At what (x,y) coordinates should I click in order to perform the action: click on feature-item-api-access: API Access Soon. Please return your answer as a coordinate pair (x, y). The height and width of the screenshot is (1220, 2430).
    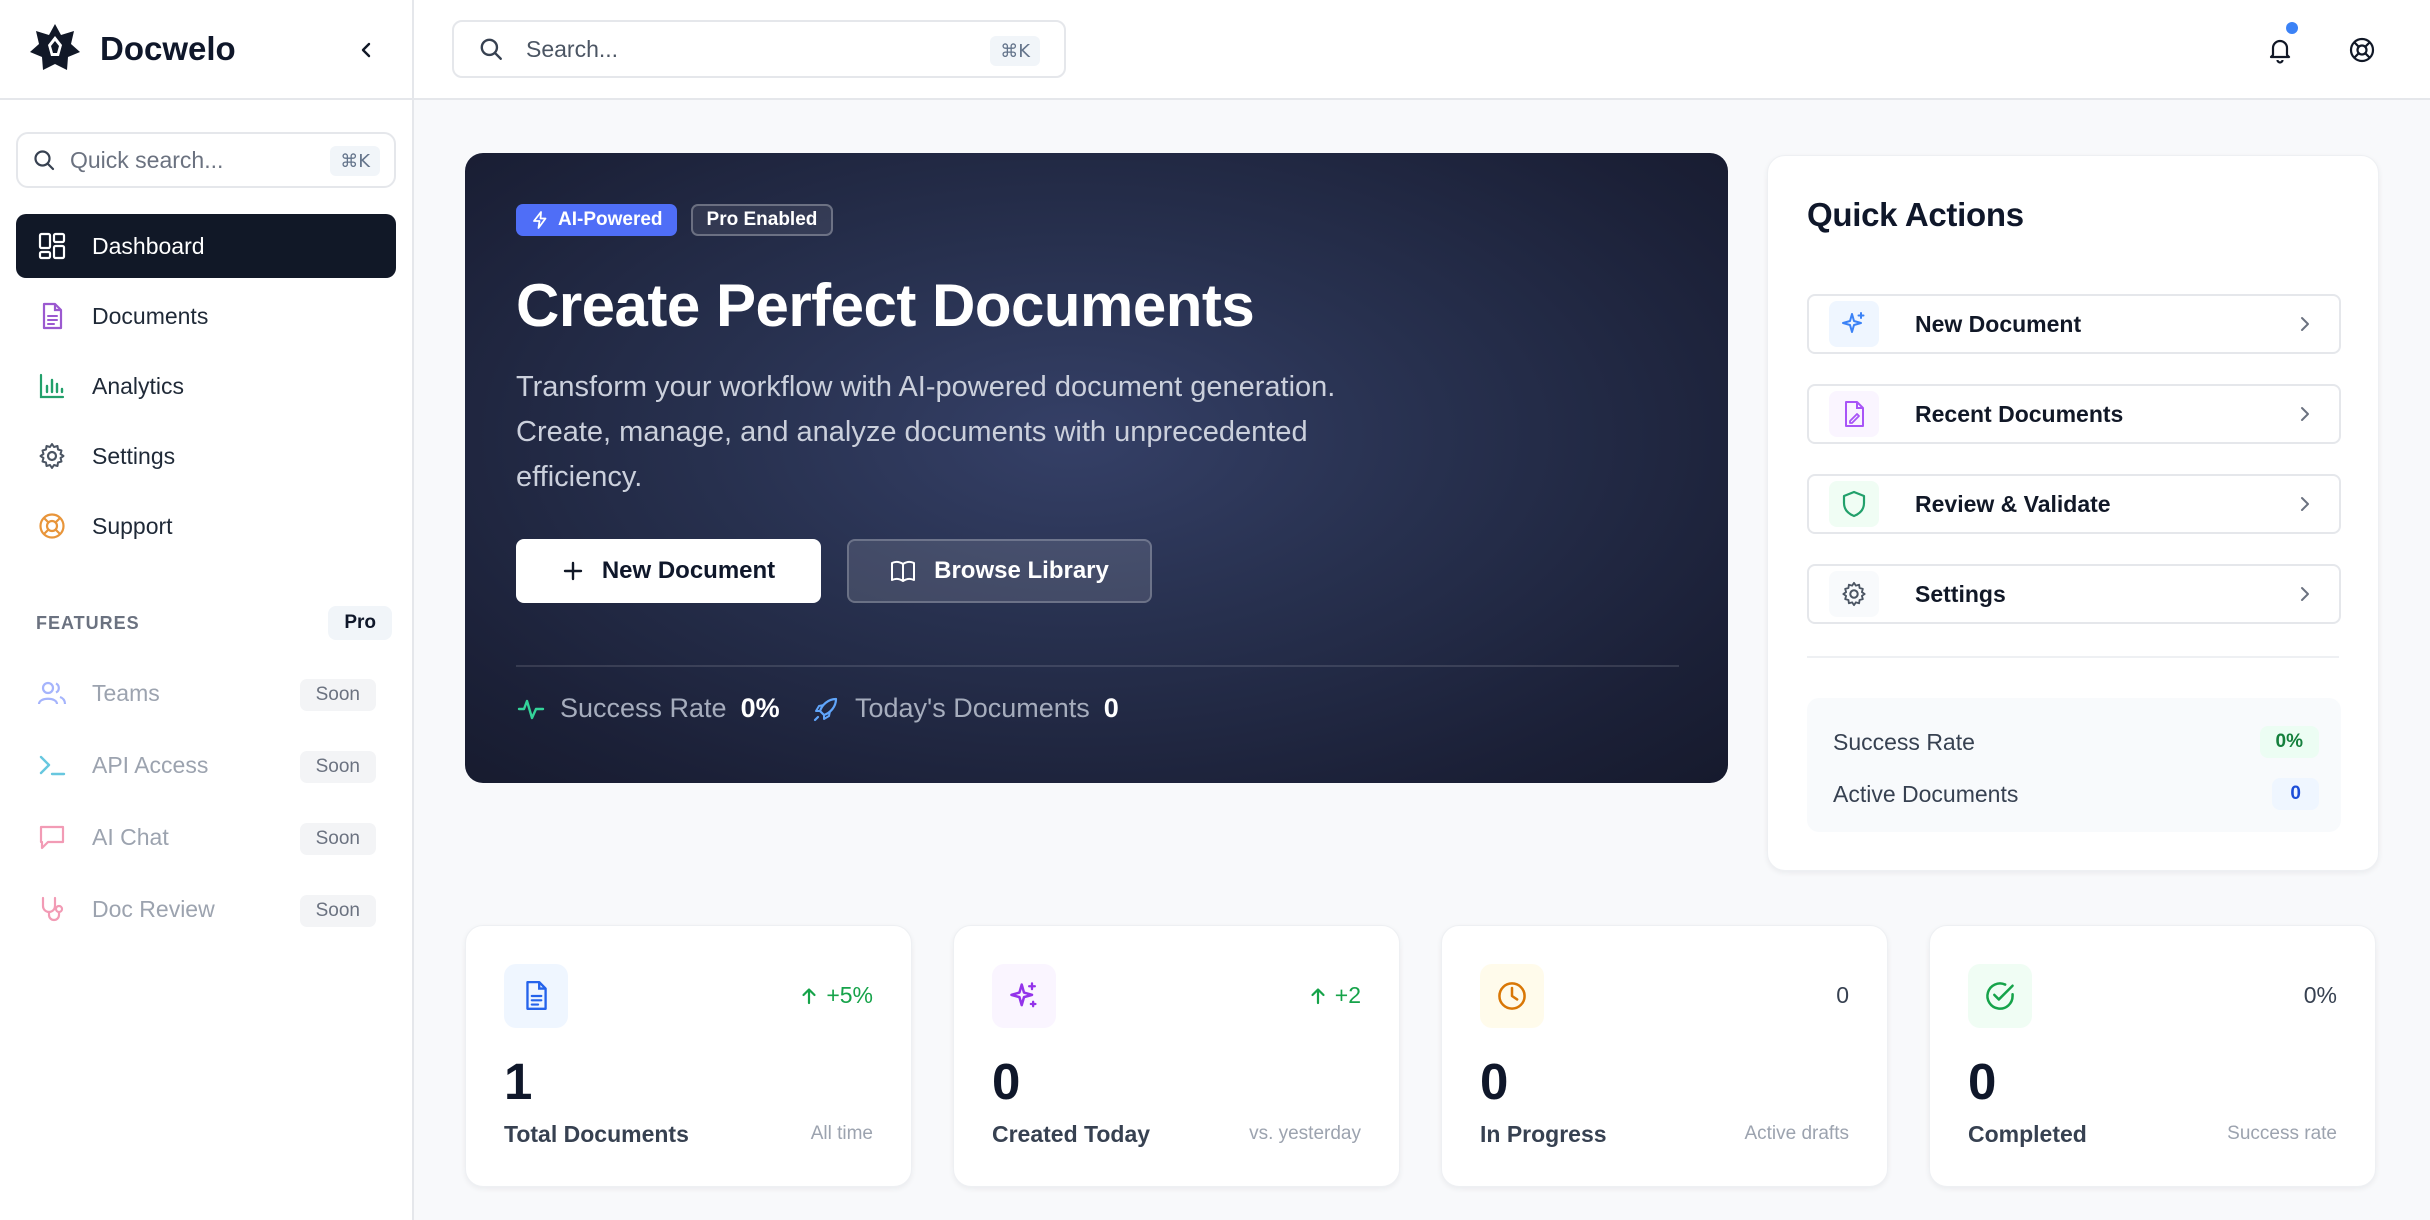
    Looking at the image, I should click on (206, 765).